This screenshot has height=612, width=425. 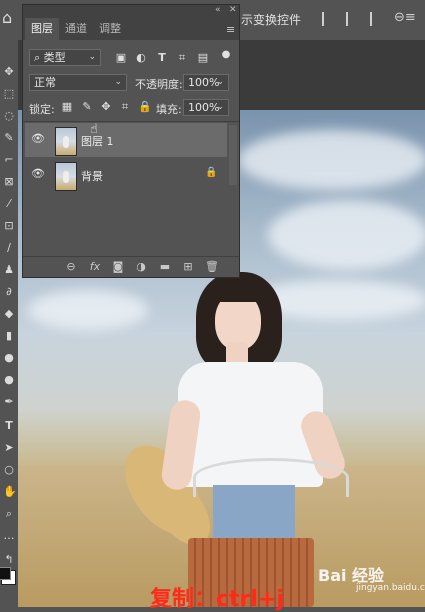 What do you see at coordinates (10, 492) in the screenshot?
I see `hand-tool-icon: ✋` at bounding box center [10, 492].